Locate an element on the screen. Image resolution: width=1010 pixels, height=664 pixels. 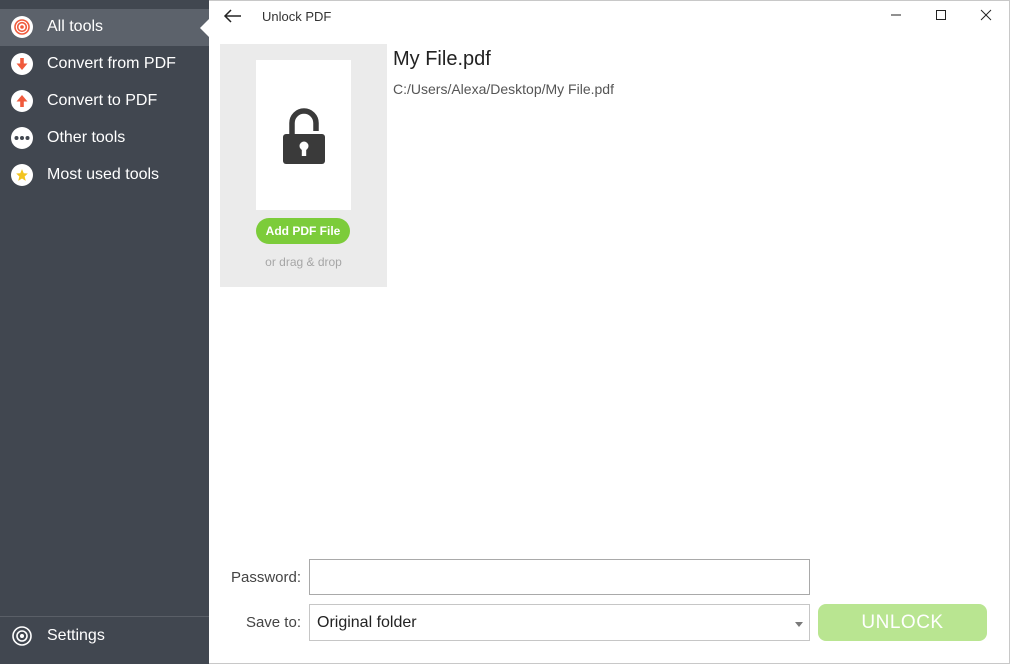
minimize-button is located at coordinates (896, 15).